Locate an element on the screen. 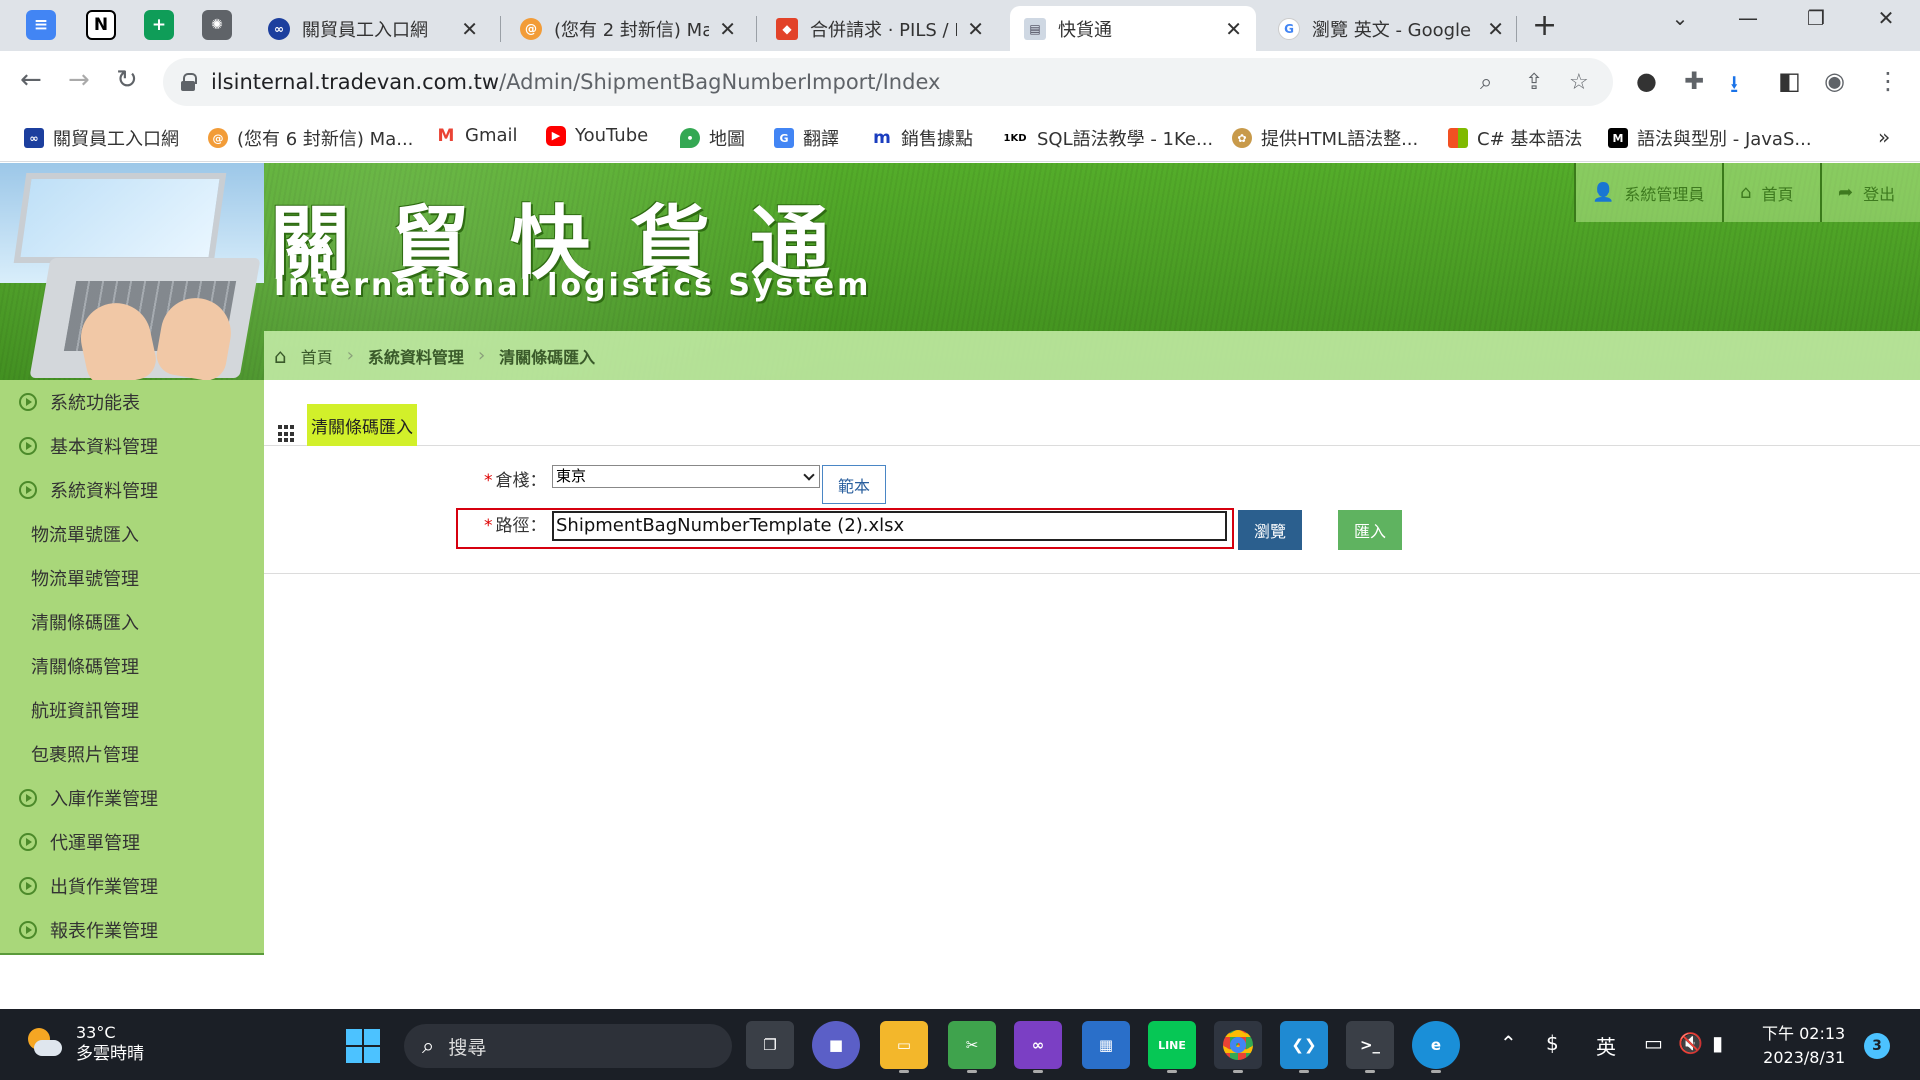  notion-pinned-tab: N is located at coordinates (101, 25).